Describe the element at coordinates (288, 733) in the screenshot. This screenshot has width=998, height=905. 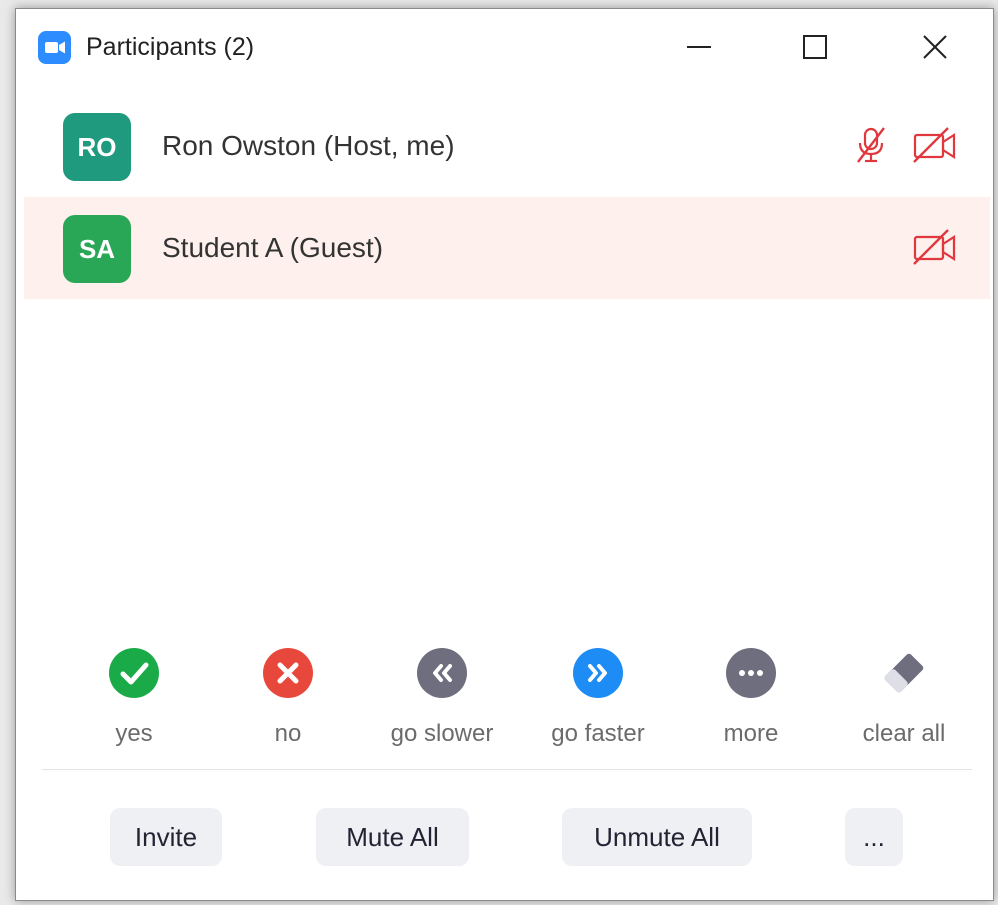
I see `reaction-label: no` at that location.